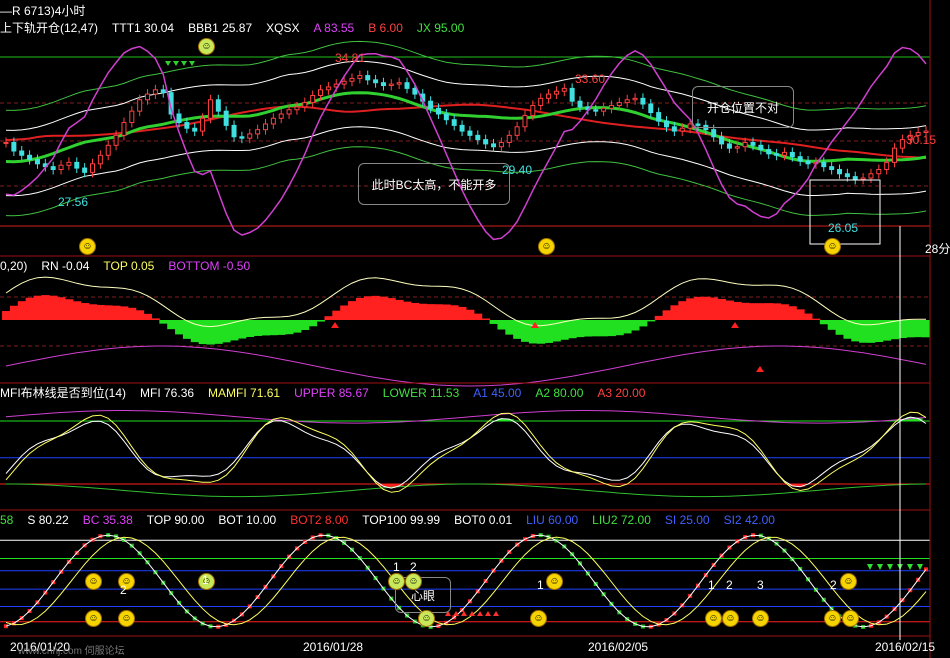 The height and width of the screenshot is (658, 950). I want to click on annotation-text: 开仓位置不对, so click(742, 107).